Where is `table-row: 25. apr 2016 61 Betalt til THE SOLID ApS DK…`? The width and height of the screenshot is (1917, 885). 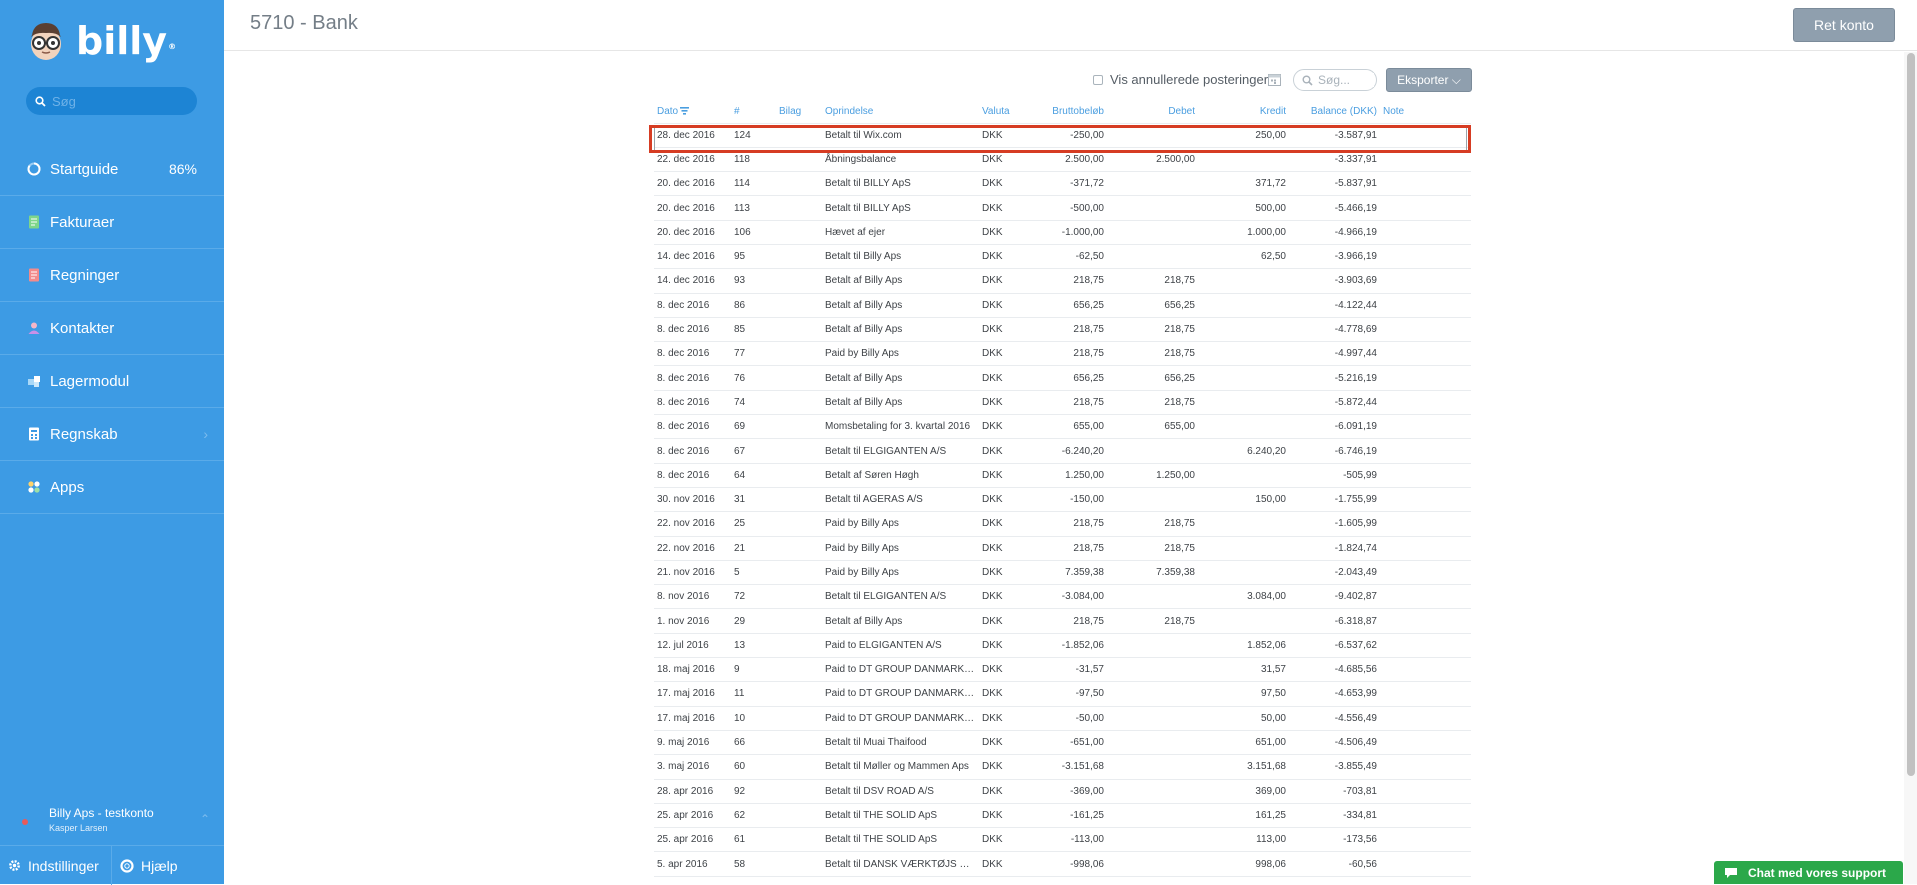 table-row: 25. apr 2016 61 Betalt til THE SOLID ApS DK… is located at coordinates (1062, 840).